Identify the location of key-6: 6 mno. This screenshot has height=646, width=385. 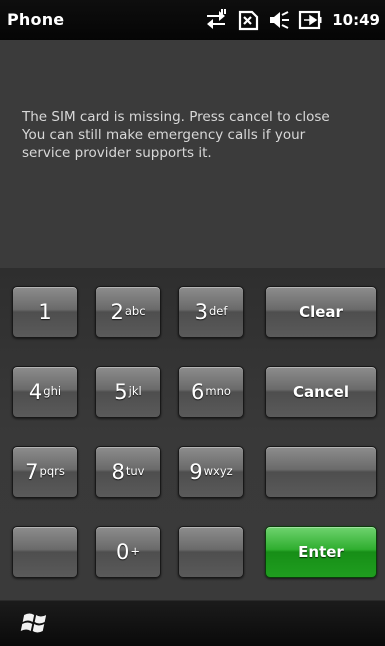
(211, 392).